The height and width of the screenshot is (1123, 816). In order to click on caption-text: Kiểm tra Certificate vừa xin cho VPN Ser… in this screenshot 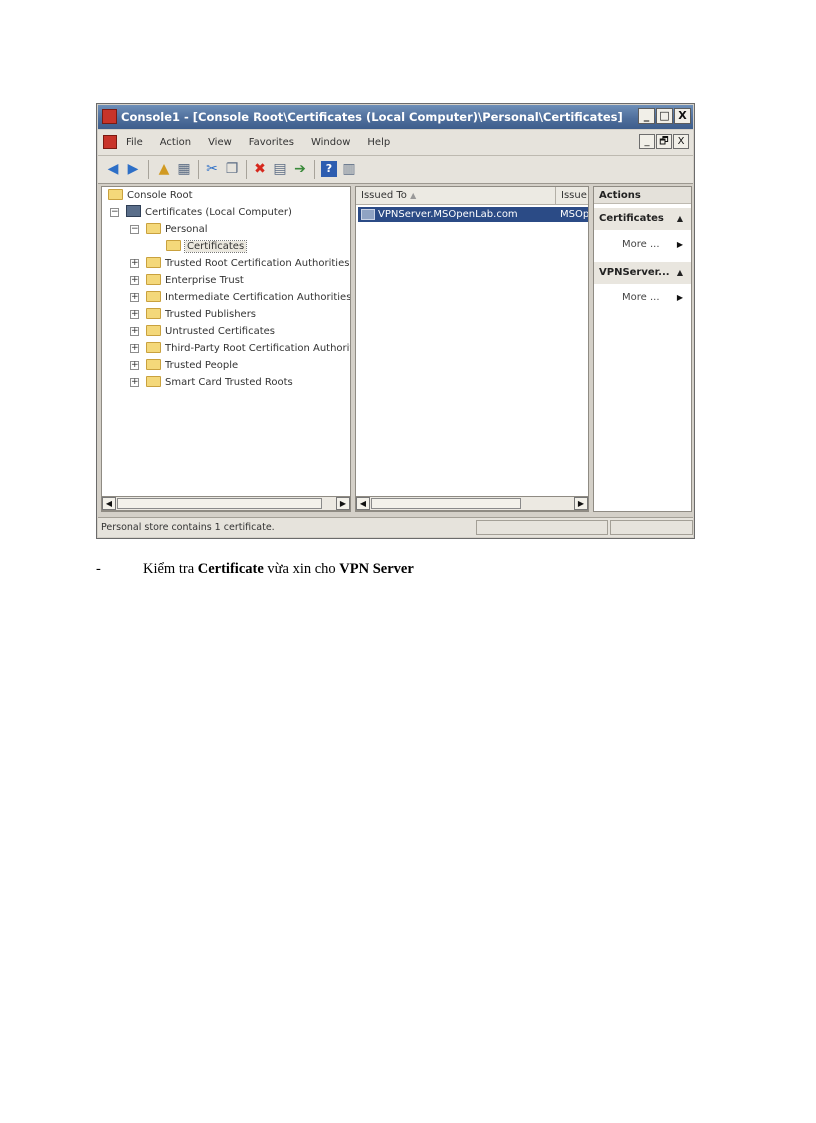, I will do `click(278, 569)`.